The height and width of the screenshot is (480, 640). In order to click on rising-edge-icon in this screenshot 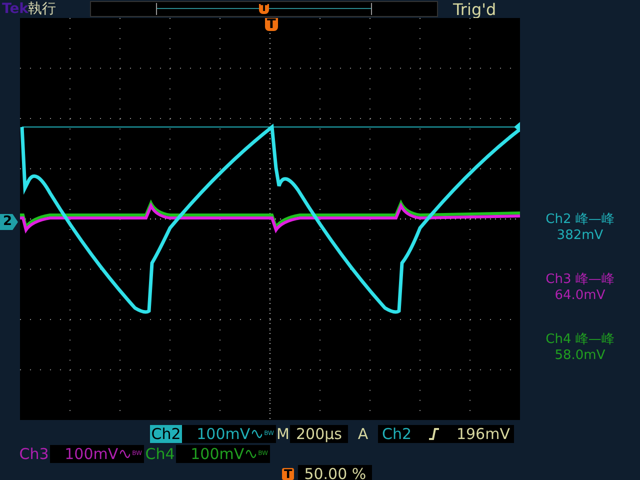, I will do `click(434, 434)`.